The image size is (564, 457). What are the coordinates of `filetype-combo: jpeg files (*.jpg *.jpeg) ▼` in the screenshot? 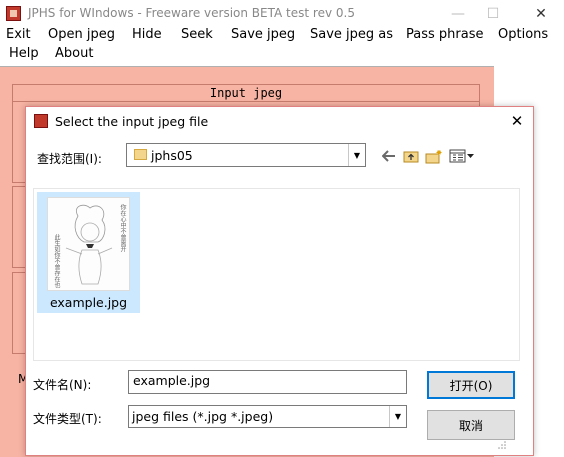 It's located at (267, 416).